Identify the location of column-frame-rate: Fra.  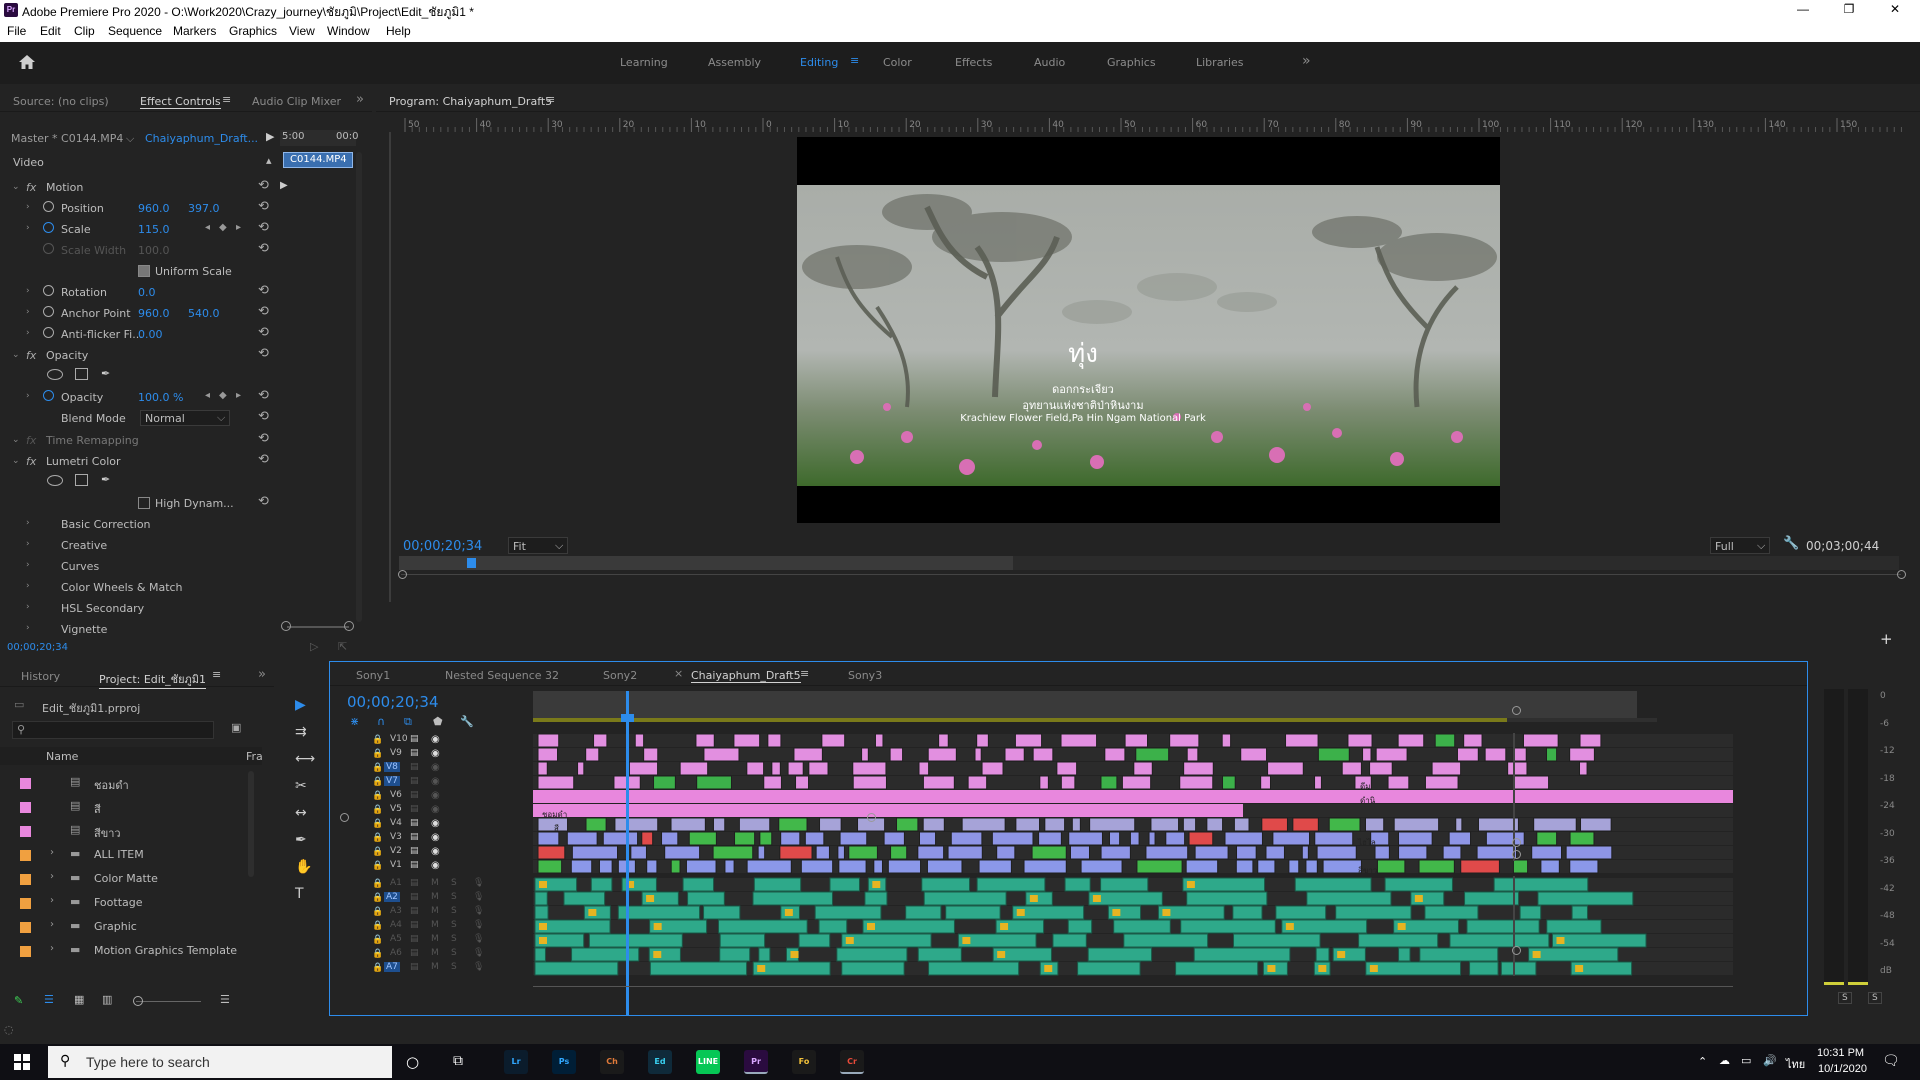
(254, 756).